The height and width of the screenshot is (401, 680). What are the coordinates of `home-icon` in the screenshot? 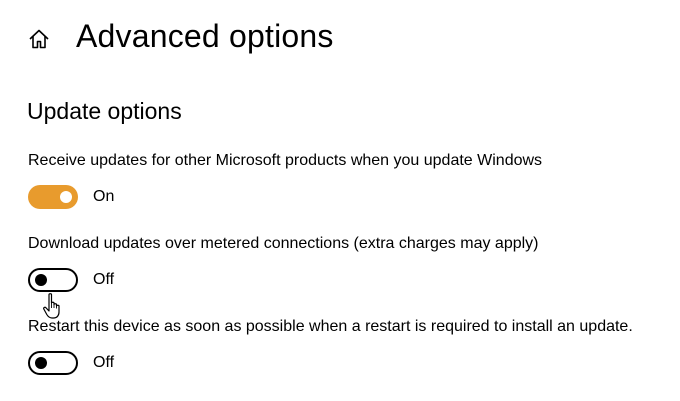 It's located at (39, 39).